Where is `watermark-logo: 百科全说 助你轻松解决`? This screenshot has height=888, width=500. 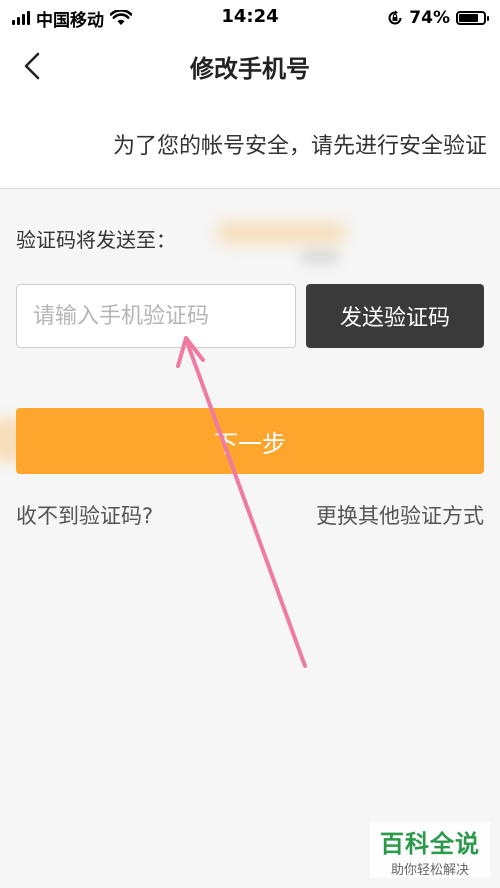
watermark-logo: 百科全说 助你轻松解决 is located at coordinates (430, 850).